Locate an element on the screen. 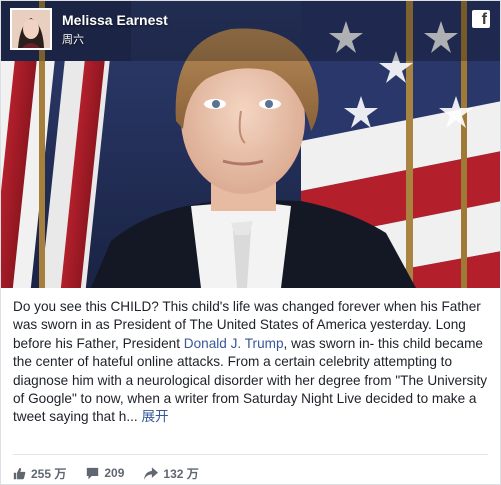 This screenshot has height=485, width=501. engagement-stats: 255 万 209 132 万 is located at coordinates (116, 473).